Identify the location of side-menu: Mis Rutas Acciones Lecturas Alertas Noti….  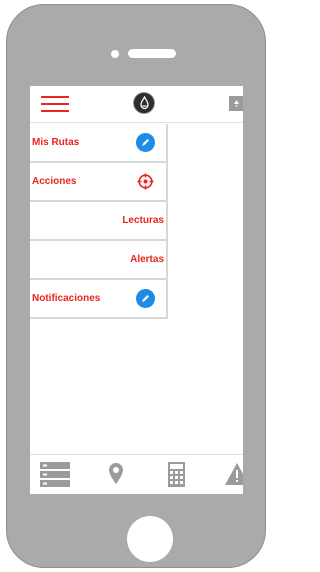
(99, 221).